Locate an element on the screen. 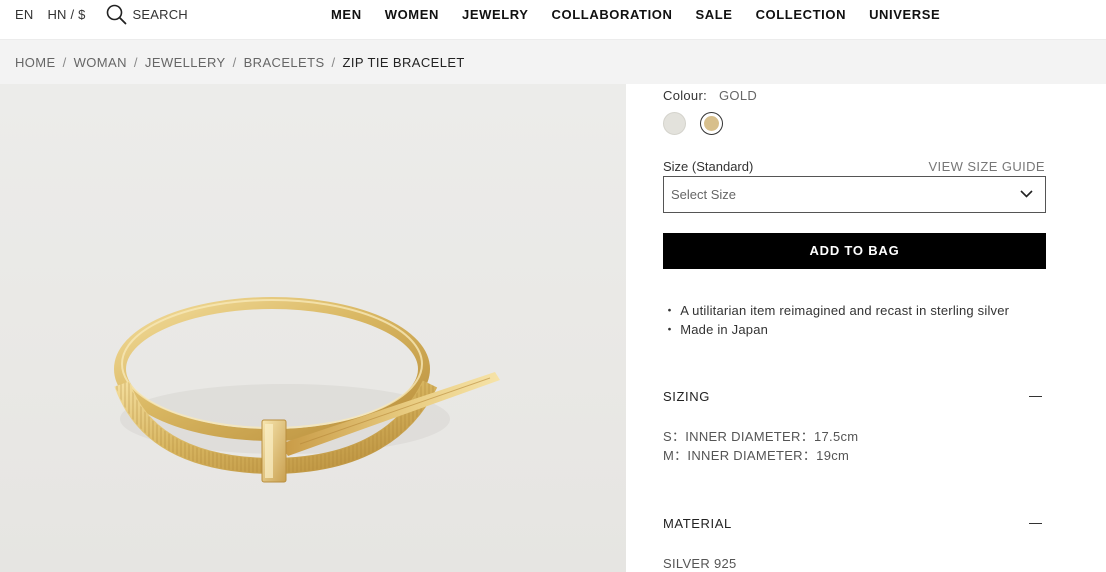 Image resolution: width=1106 pixels, height=572 pixels. sizing-line: S：INNER DIAMETER：17.5cm is located at coordinates (761, 436).